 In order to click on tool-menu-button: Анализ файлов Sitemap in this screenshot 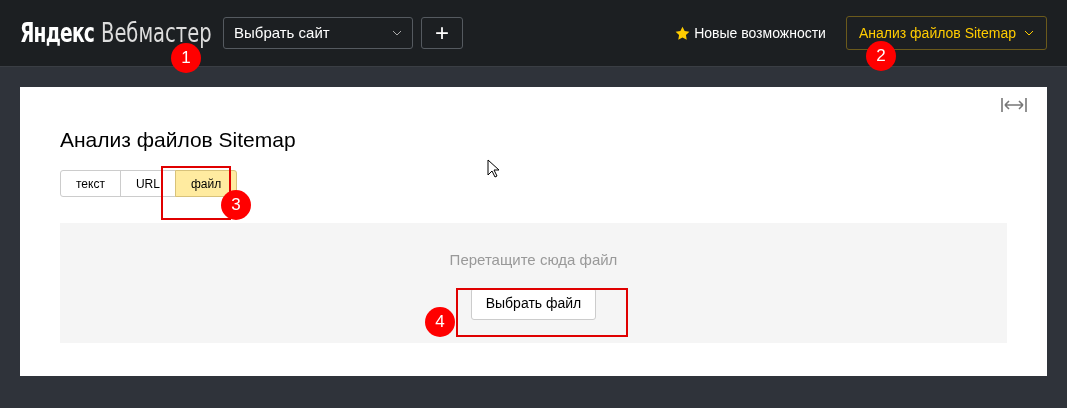, I will do `click(946, 33)`.